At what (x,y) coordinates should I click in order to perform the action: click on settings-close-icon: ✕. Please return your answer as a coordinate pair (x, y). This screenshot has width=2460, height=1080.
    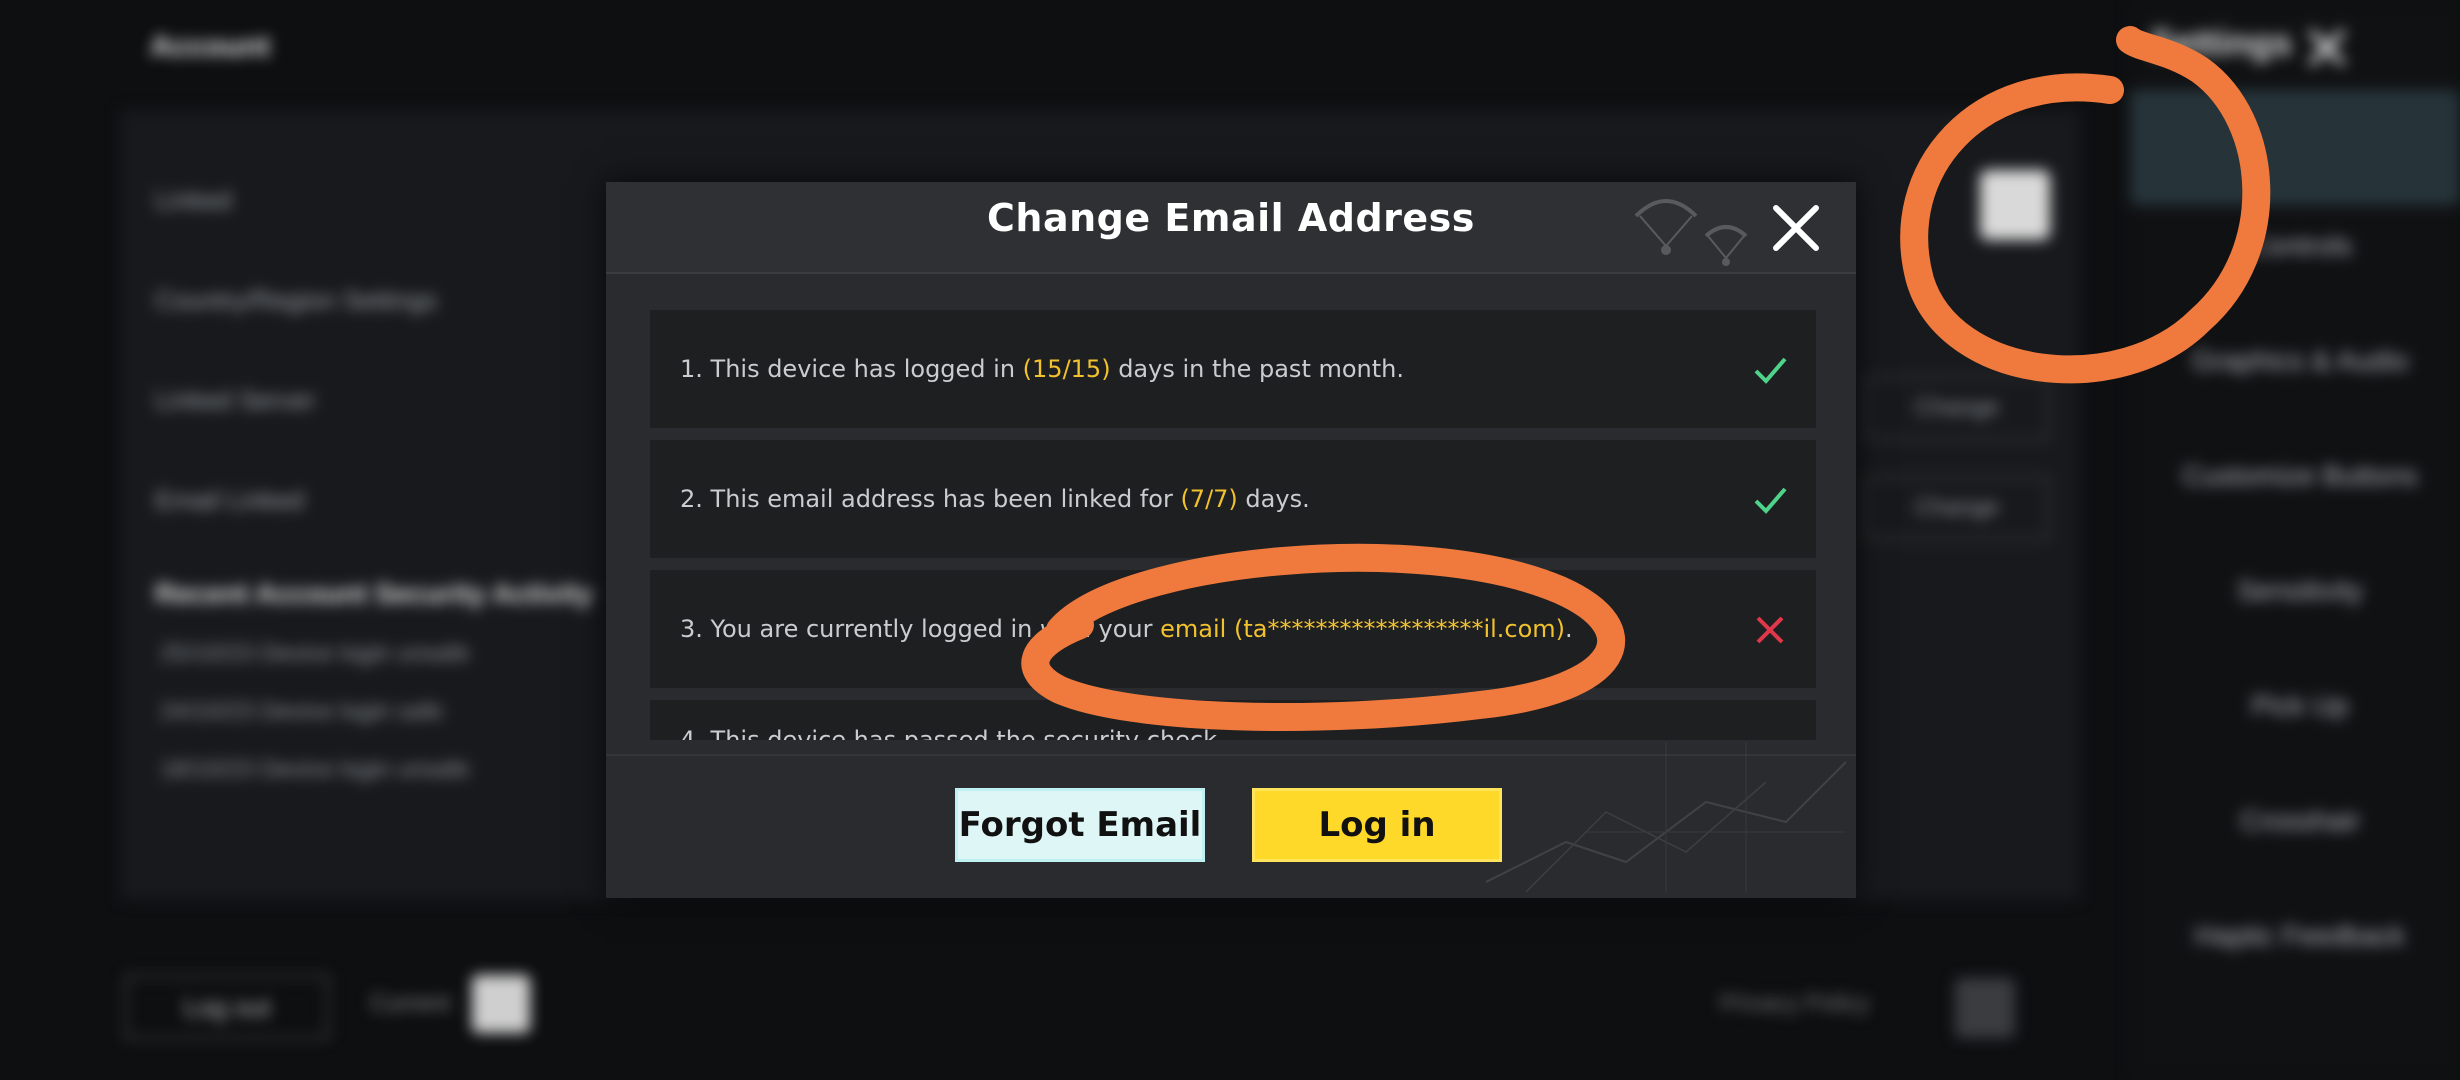
    Looking at the image, I should click on (2327, 49).